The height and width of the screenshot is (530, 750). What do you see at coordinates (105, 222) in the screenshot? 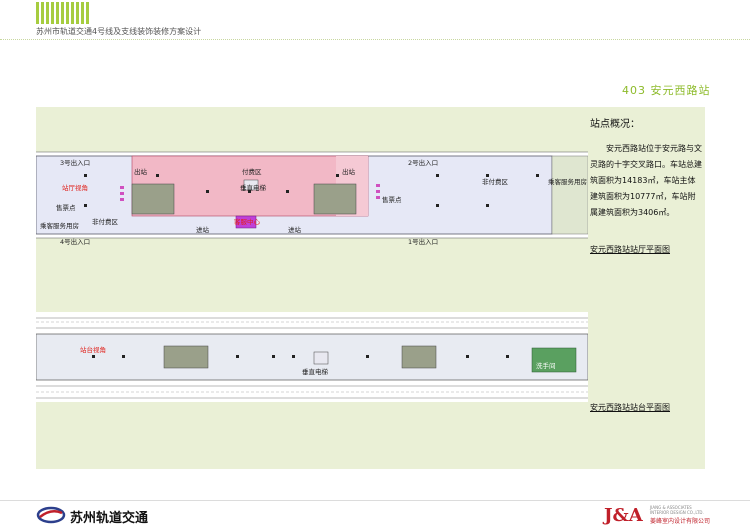
I see `unpaid-area-left-label: 非付费区` at bounding box center [105, 222].